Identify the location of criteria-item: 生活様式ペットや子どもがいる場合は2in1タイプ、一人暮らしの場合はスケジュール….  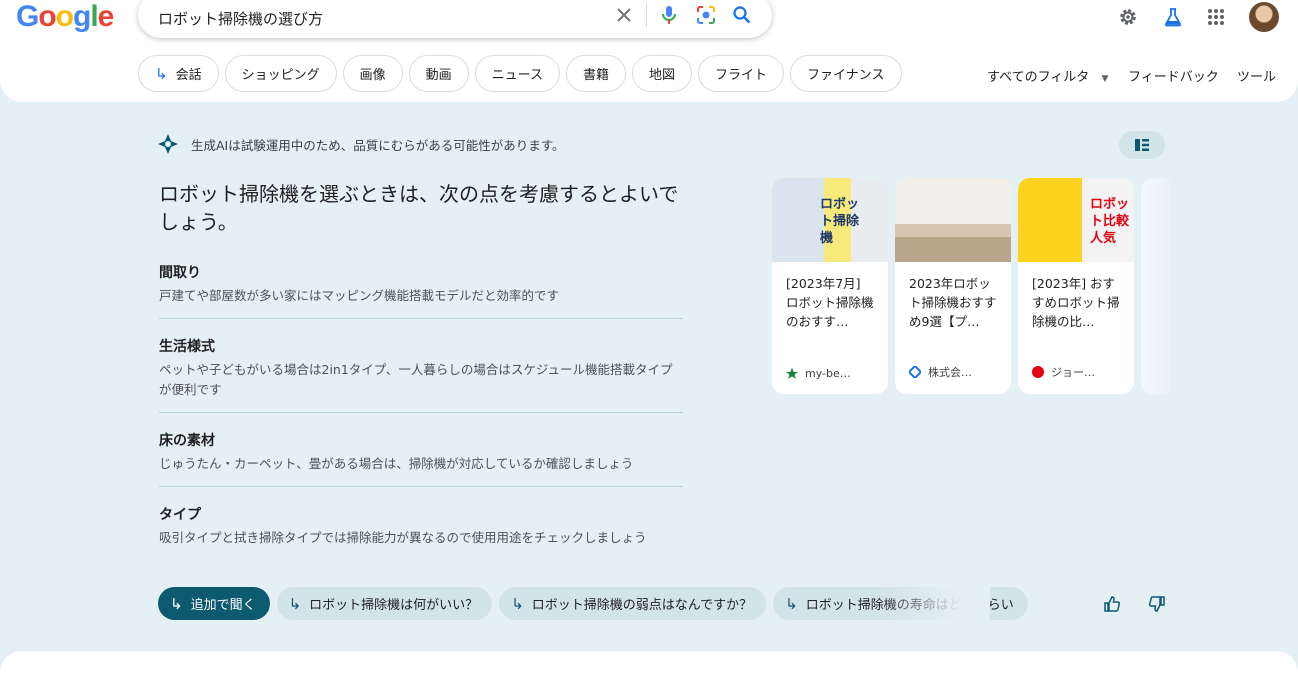
(421, 372).